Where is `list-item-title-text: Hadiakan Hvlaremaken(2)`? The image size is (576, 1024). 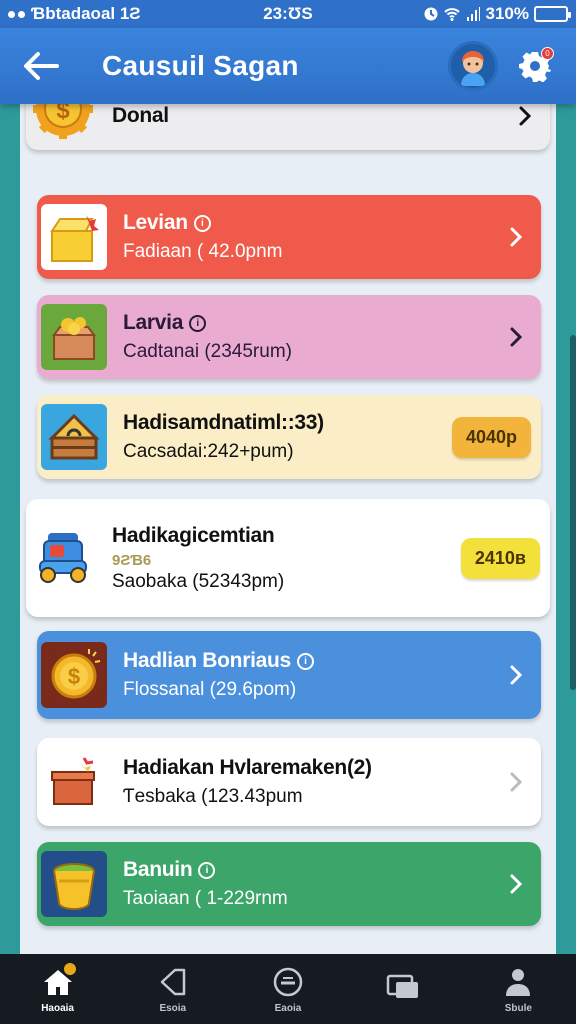
list-item-title-text: Hadiakan Hvlaremaken(2) is located at coordinates (247, 767).